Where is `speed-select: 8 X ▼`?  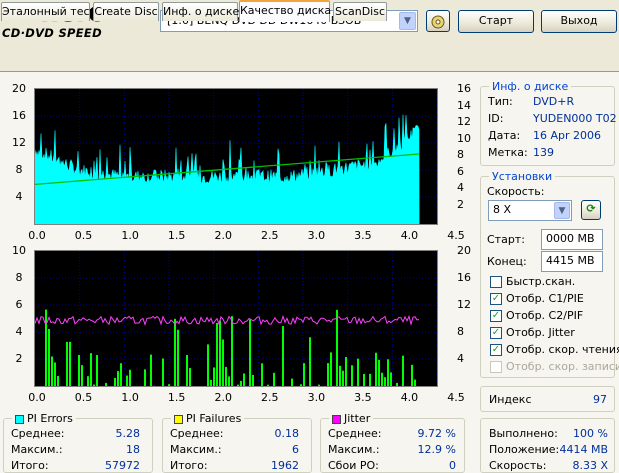 speed-select: 8 X ▼ is located at coordinates (530, 210).